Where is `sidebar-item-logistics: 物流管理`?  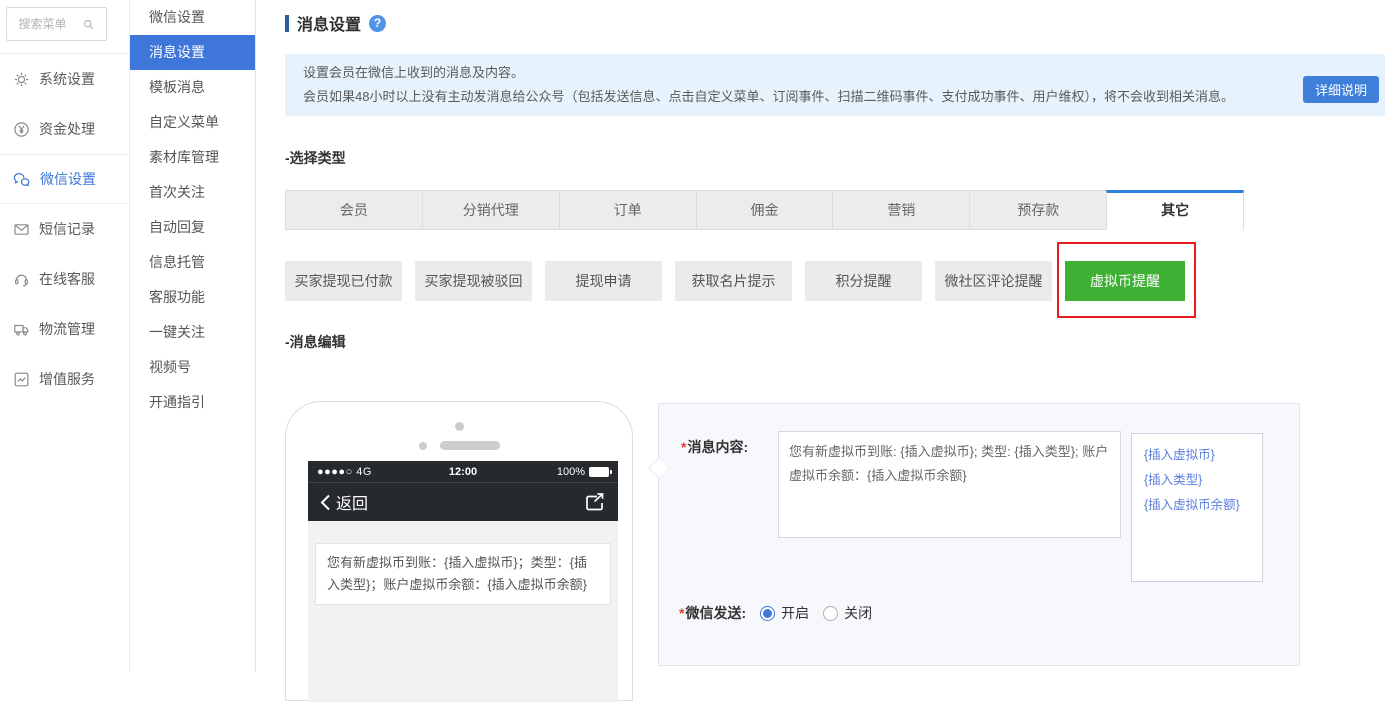
sidebar-item-logistics: 物流管理 is located at coordinates (65, 329).